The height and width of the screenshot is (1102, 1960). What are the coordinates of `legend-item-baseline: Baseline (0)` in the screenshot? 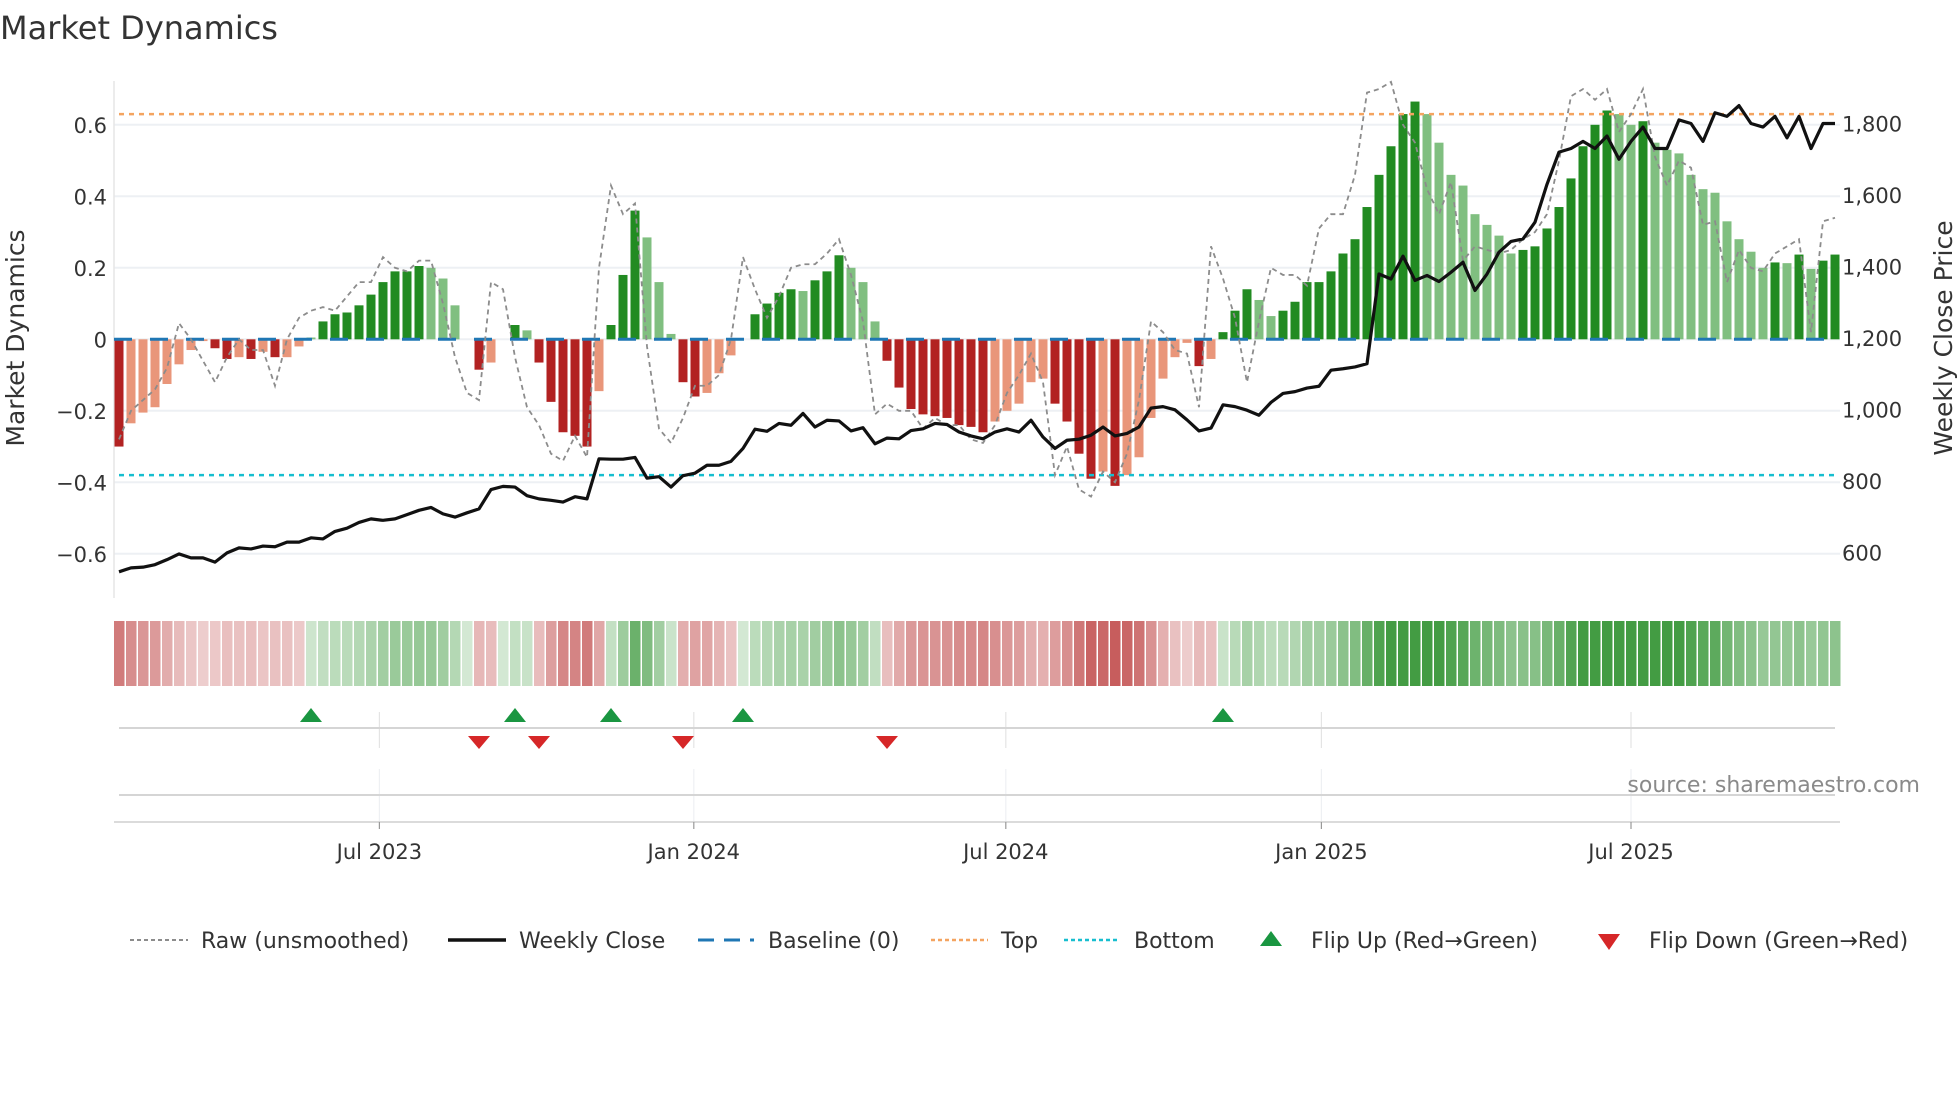 It's located at (798, 941).